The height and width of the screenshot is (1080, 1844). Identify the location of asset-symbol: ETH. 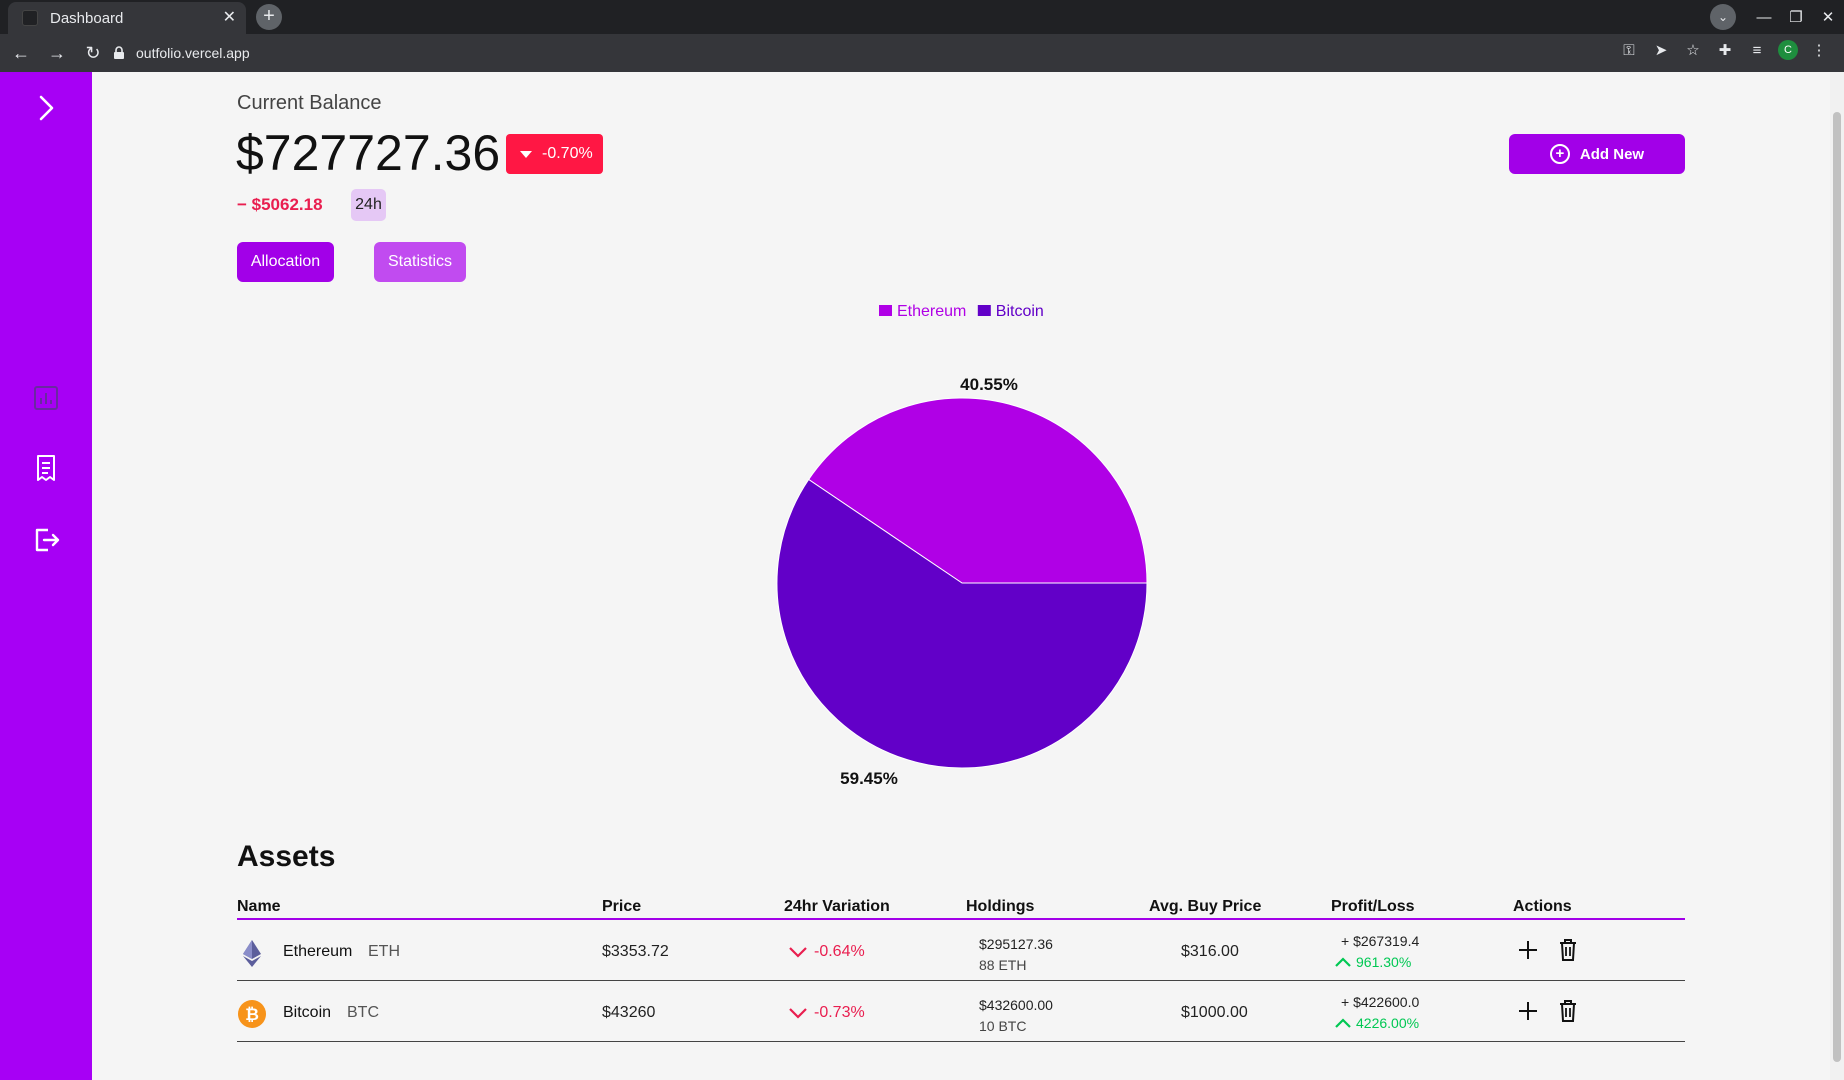
(384, 951).